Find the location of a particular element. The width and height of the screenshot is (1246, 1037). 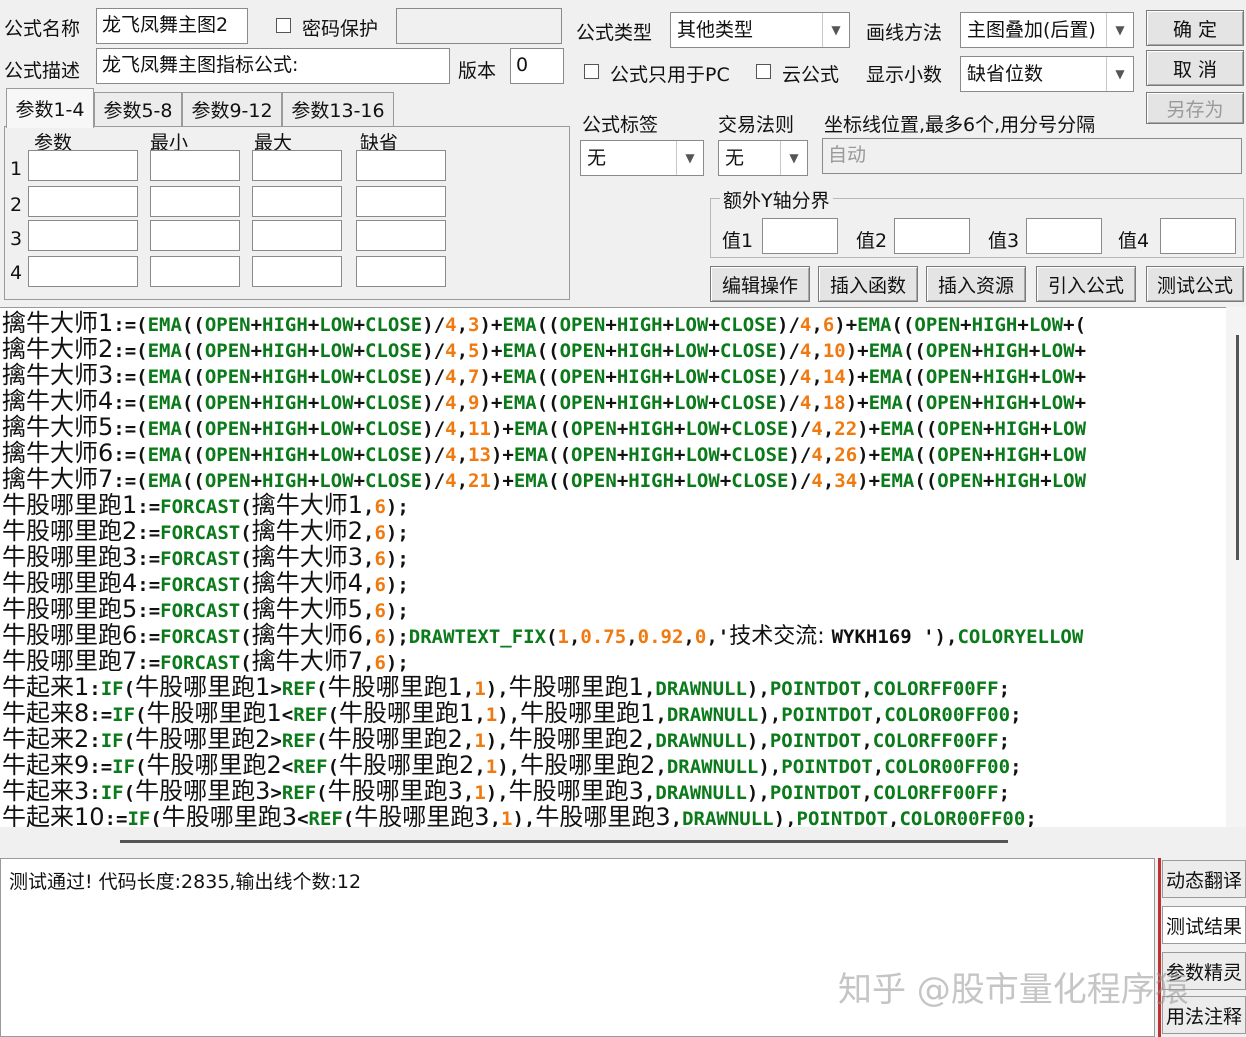

code-token: 7 is located at coordinates (474, 377).